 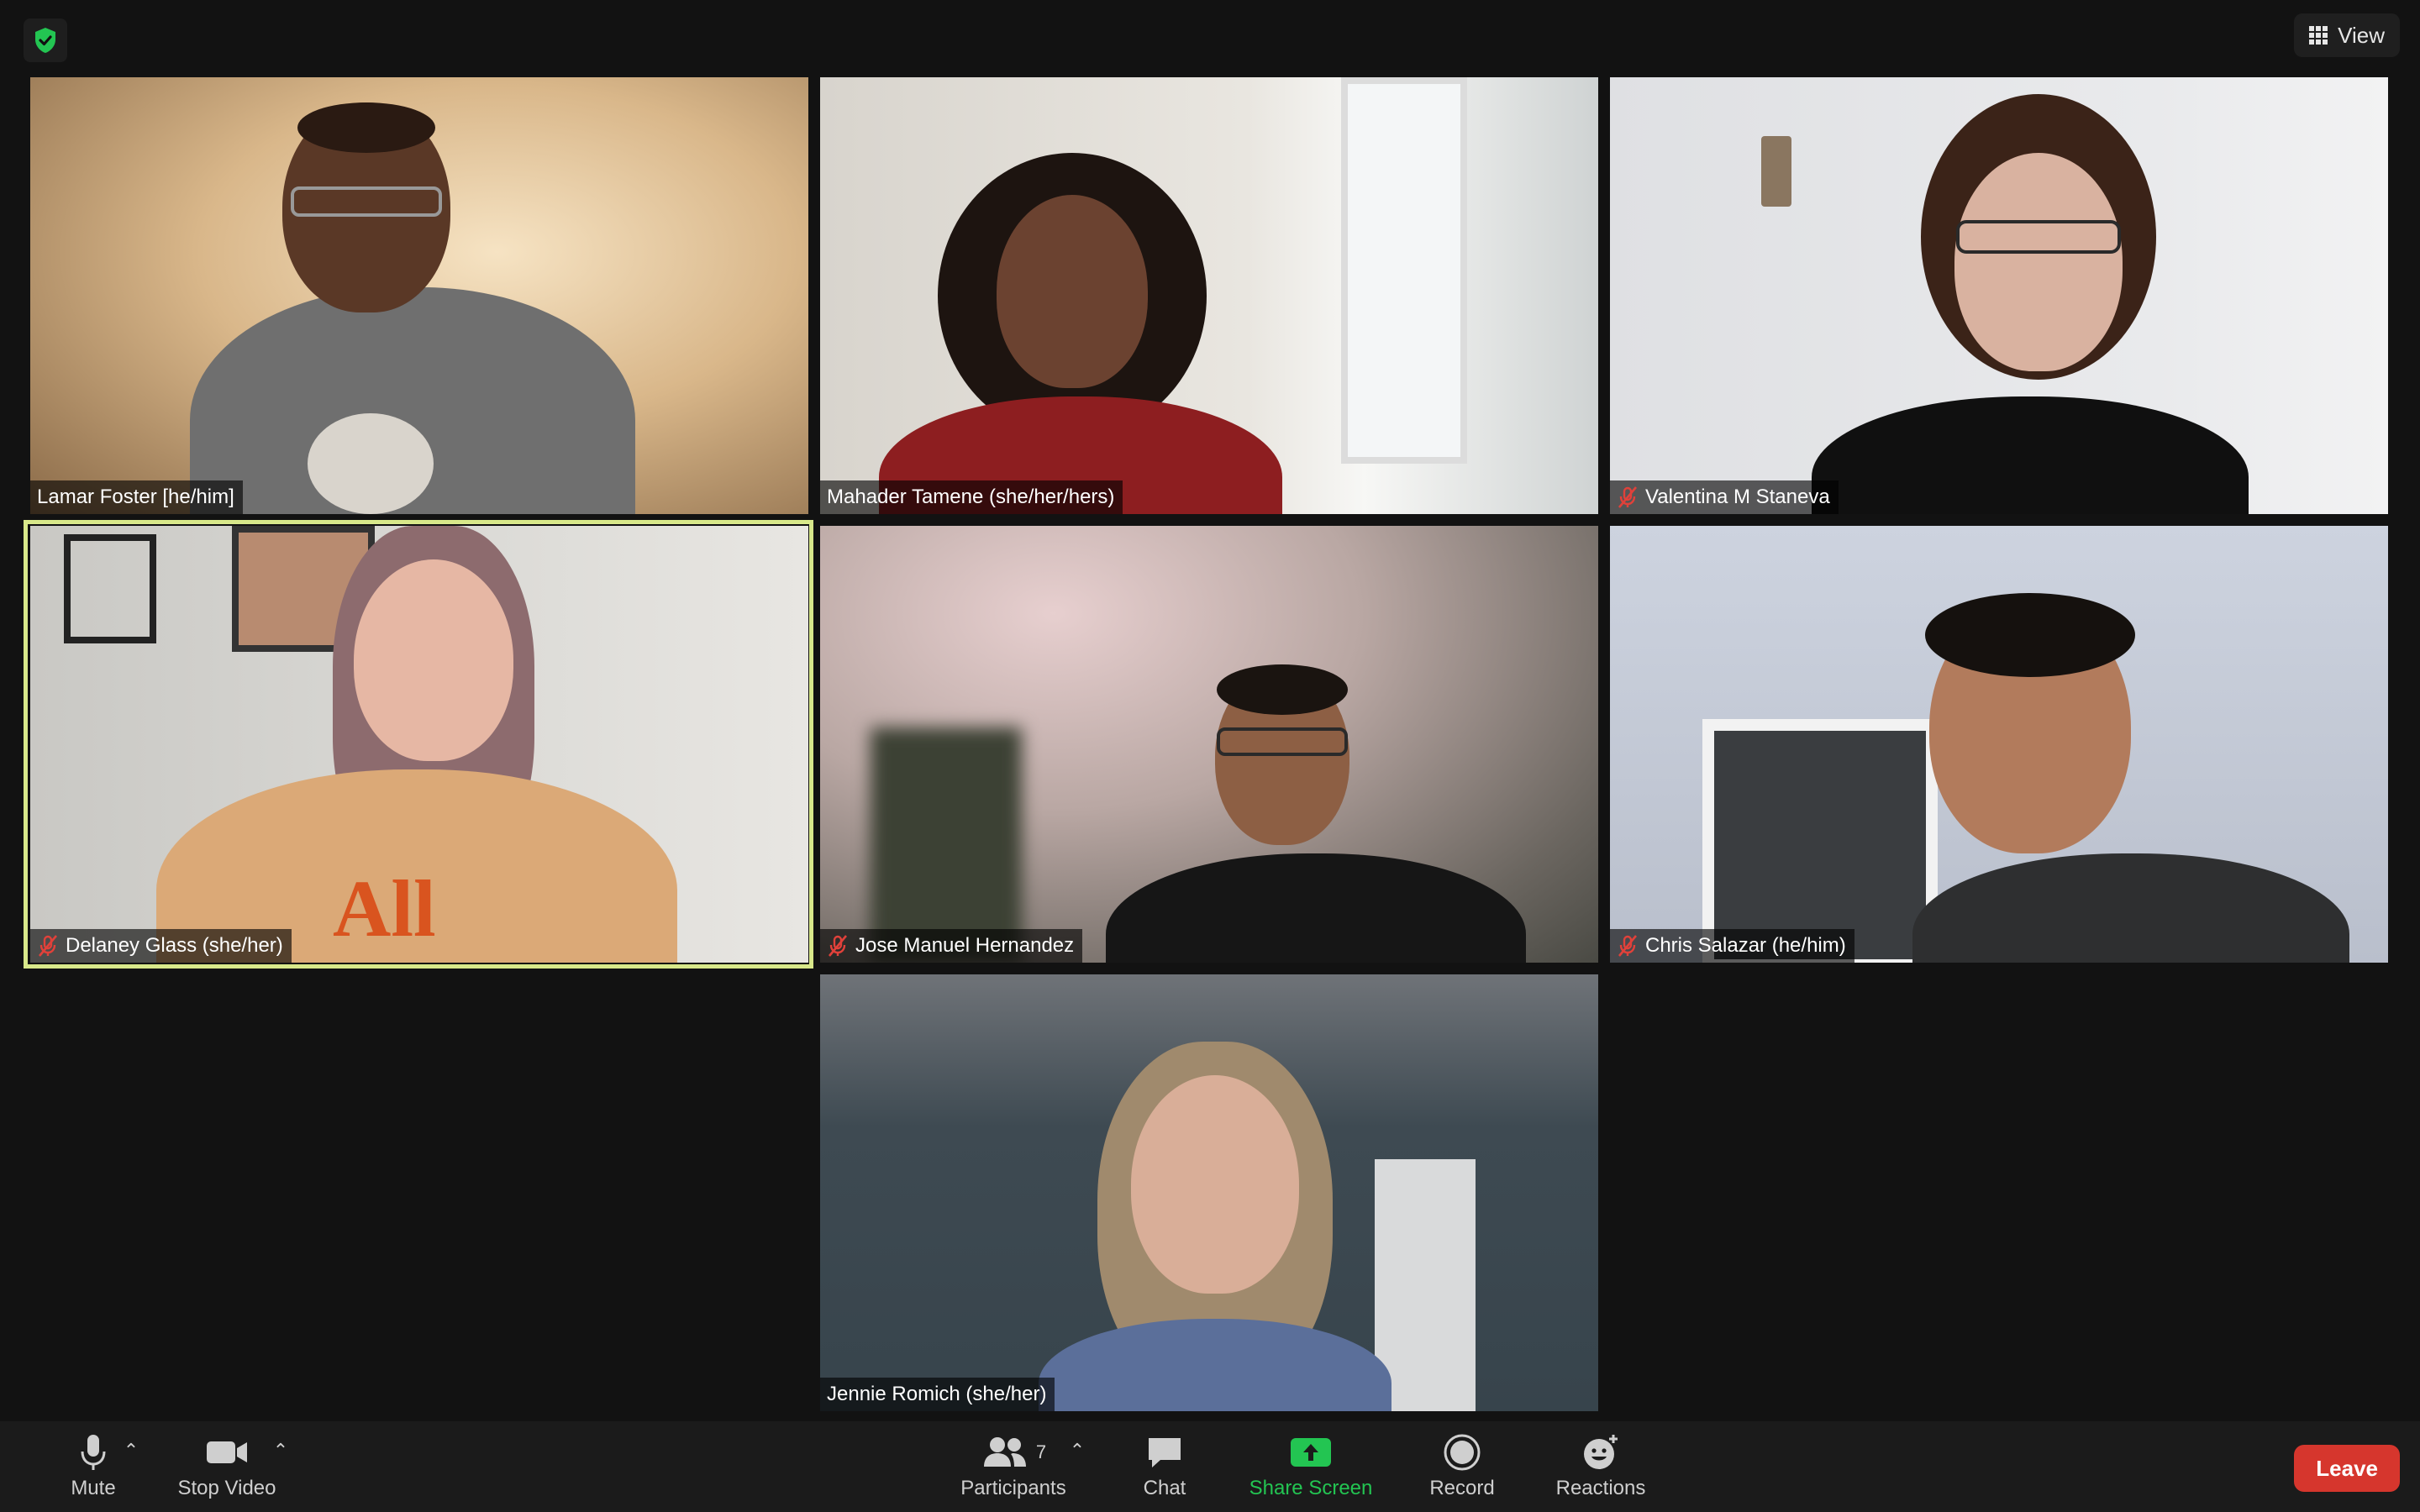 I want to click on stop-video-button: Stop Video, so click(x=227, y=1466).